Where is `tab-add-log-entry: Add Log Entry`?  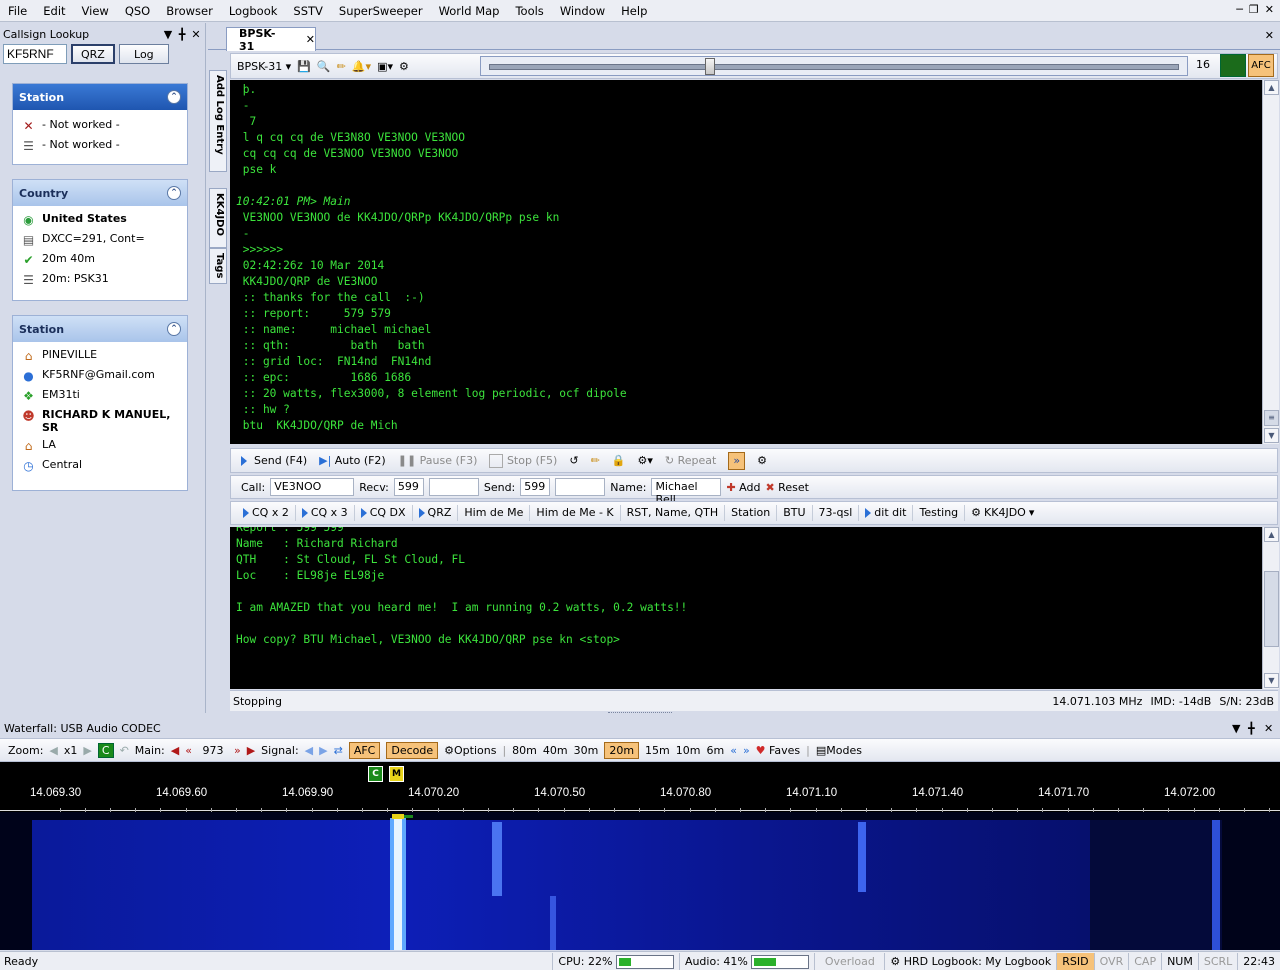
tab-add-log-entry: Add Log Entry is located at coordinates (218, 121).